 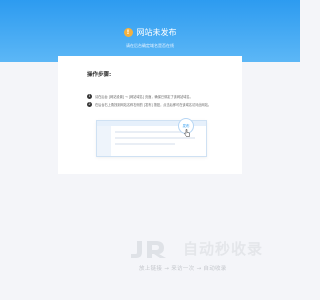 I want to click on step-item-1: 1 请在后台 [网站设置] → [网站域名] 页面，确保已绑定了该网站域名。, so click(x=140, y=96).